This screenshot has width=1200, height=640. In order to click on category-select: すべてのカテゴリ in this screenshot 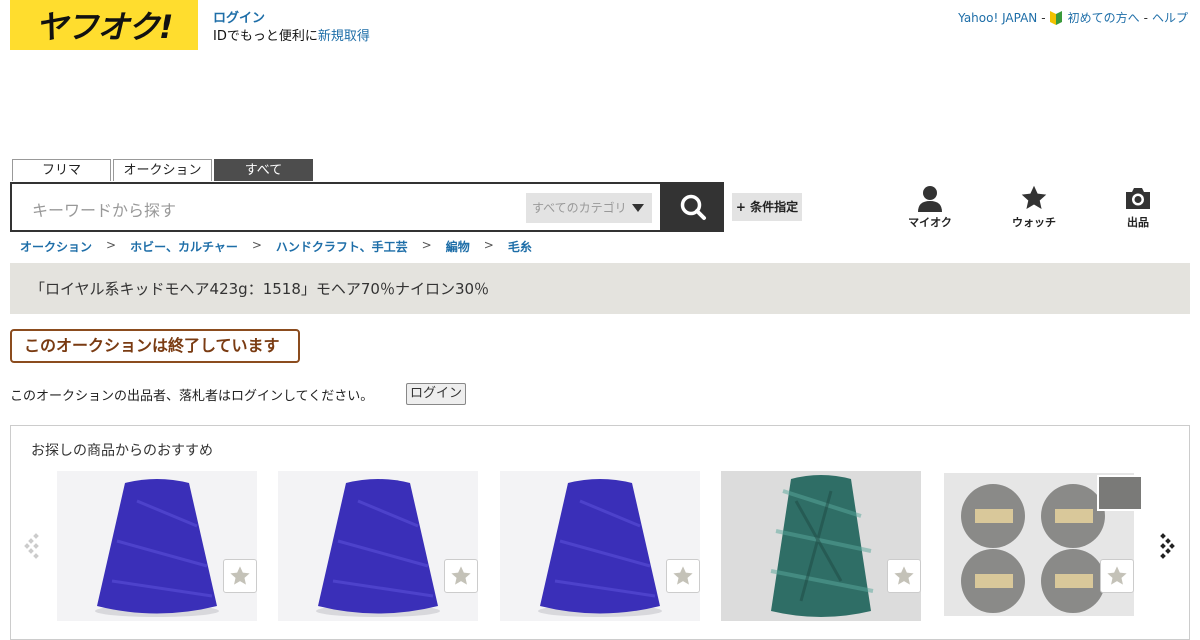, I will do `click(589, 208)`.